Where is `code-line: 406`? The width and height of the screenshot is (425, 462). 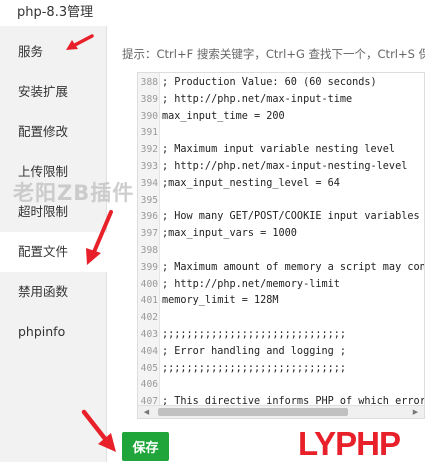
code-line: 406 is located at coordinates (281, 385).